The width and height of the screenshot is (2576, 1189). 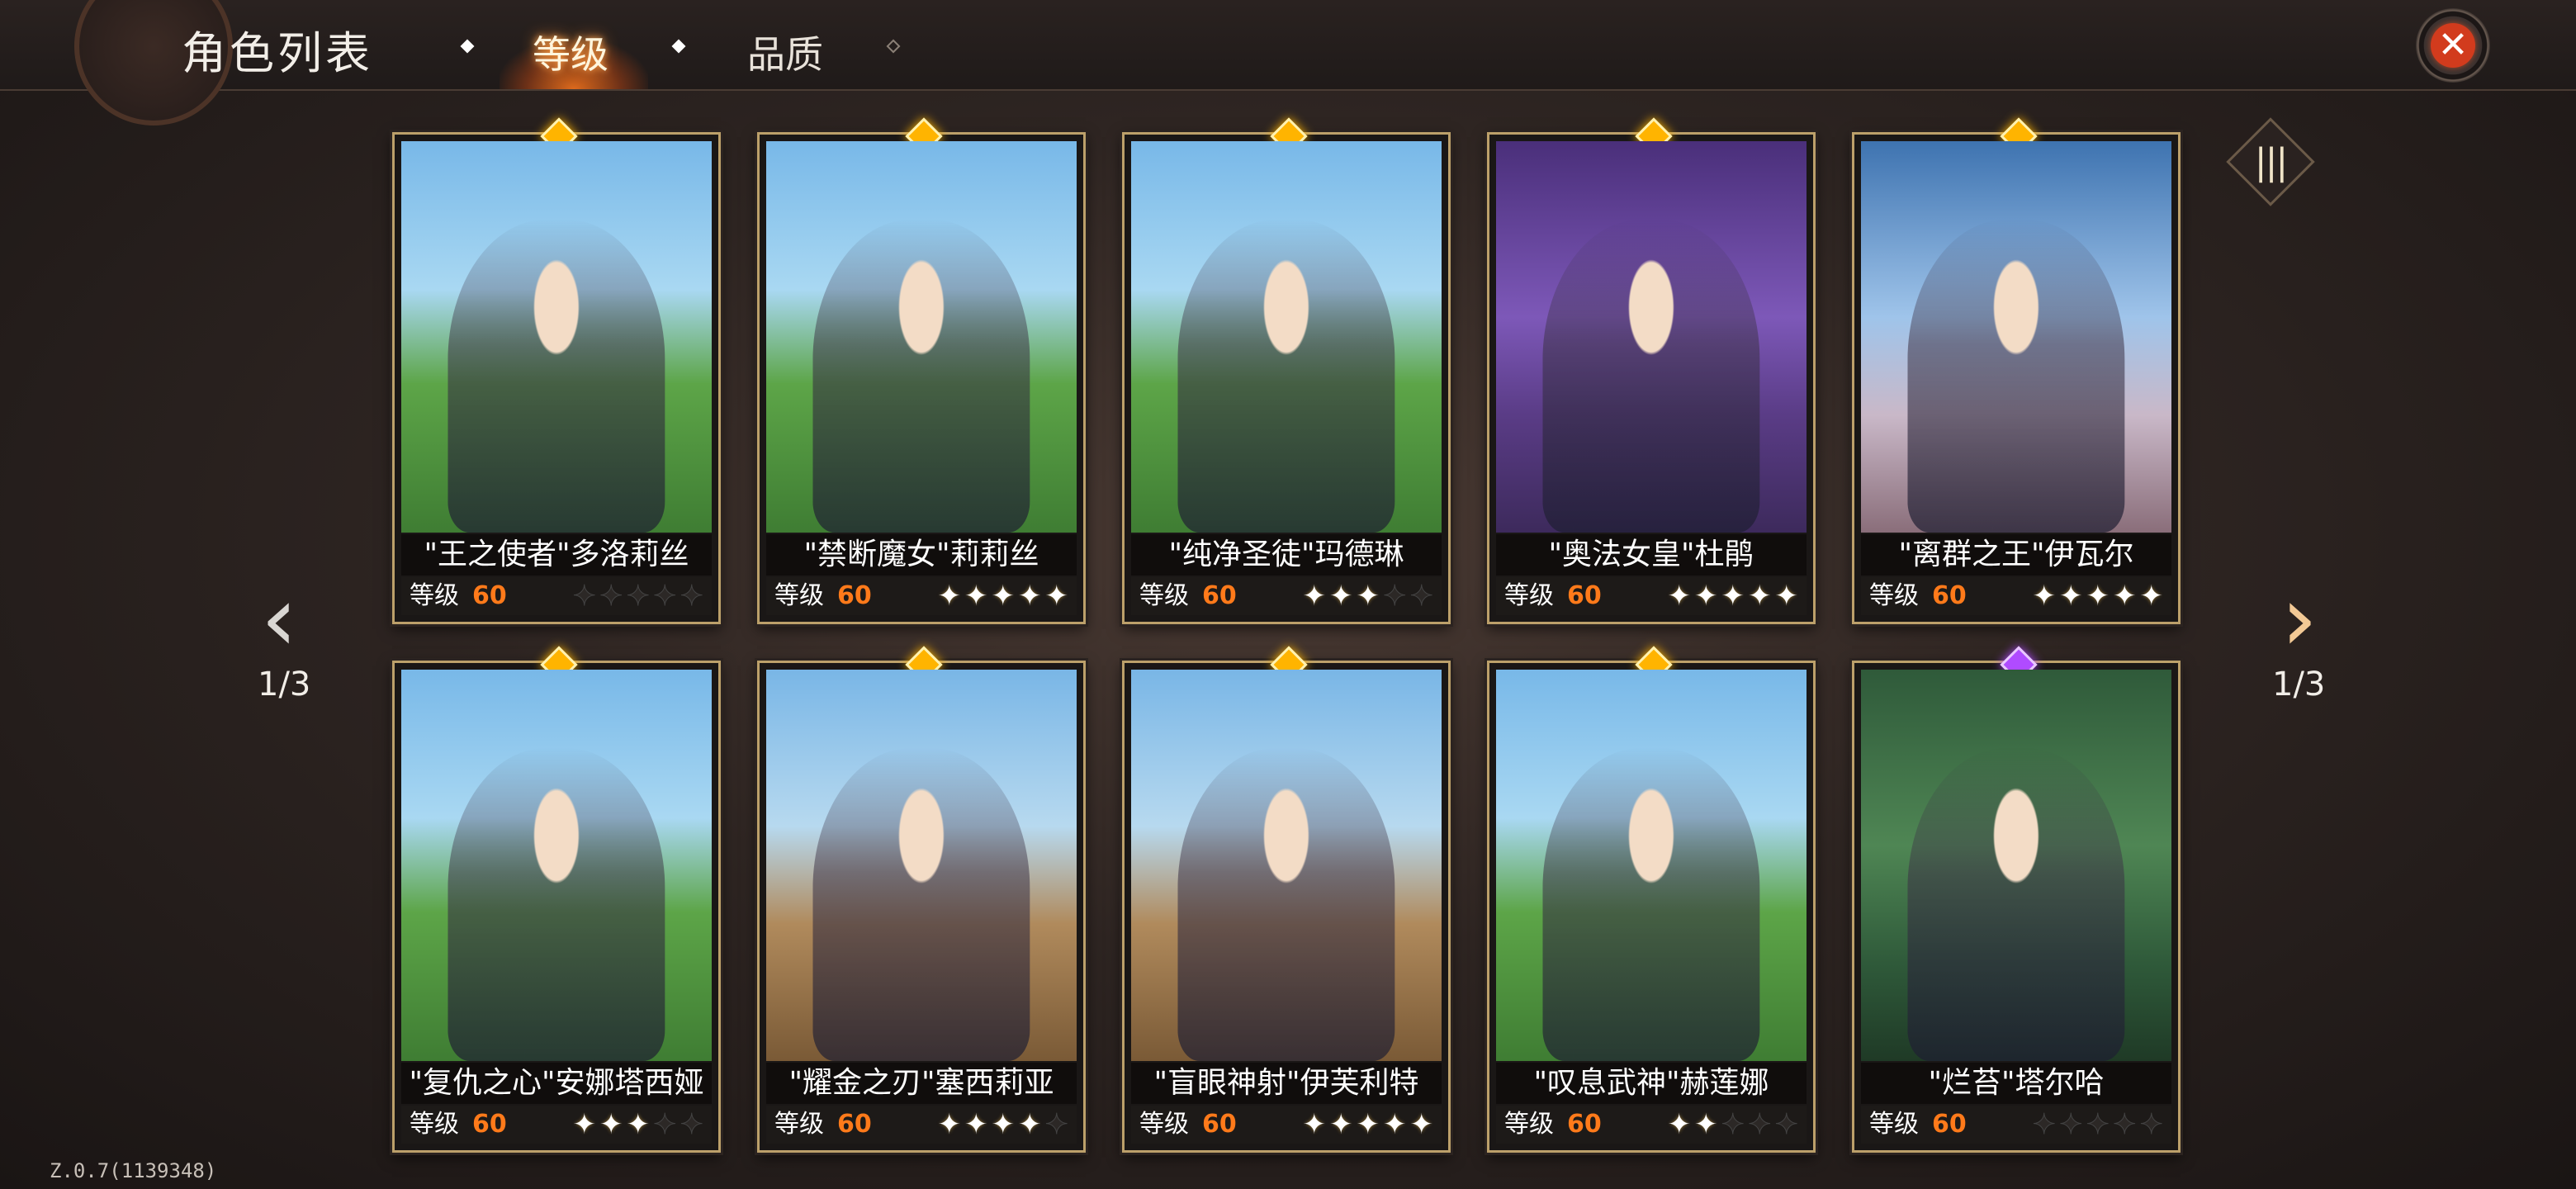 What do you see at coordinates (1651, 370) in the screenshot?
I see `character-card: "奥法女皇"杜鹃 等级 60 ✦ ✦ ✦ ✦ ✦` at bounding box center [1651, 370].